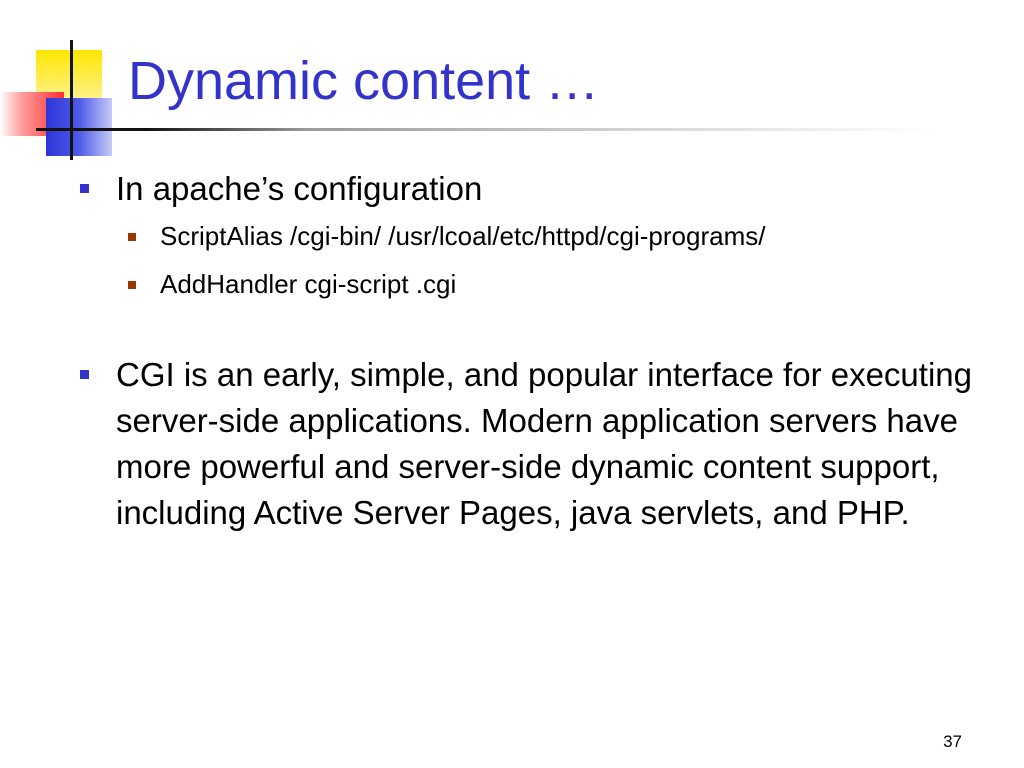 This screenshot has width=1024, height=768. What do you see at coordinates (538, 189) in the screenshot?
I see `bullet-apache-config: In apache’s configuration` at bounding box center [538, 189].